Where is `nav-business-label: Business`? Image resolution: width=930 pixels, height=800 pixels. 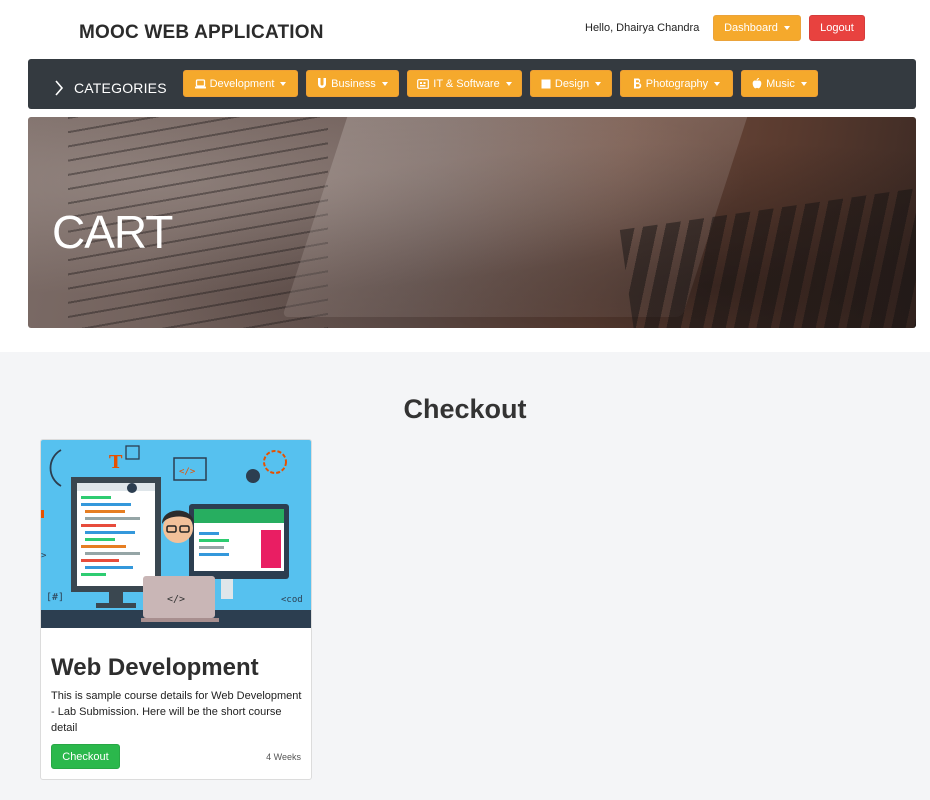
nav-business-label: Business is located at coordinates (353, 83).